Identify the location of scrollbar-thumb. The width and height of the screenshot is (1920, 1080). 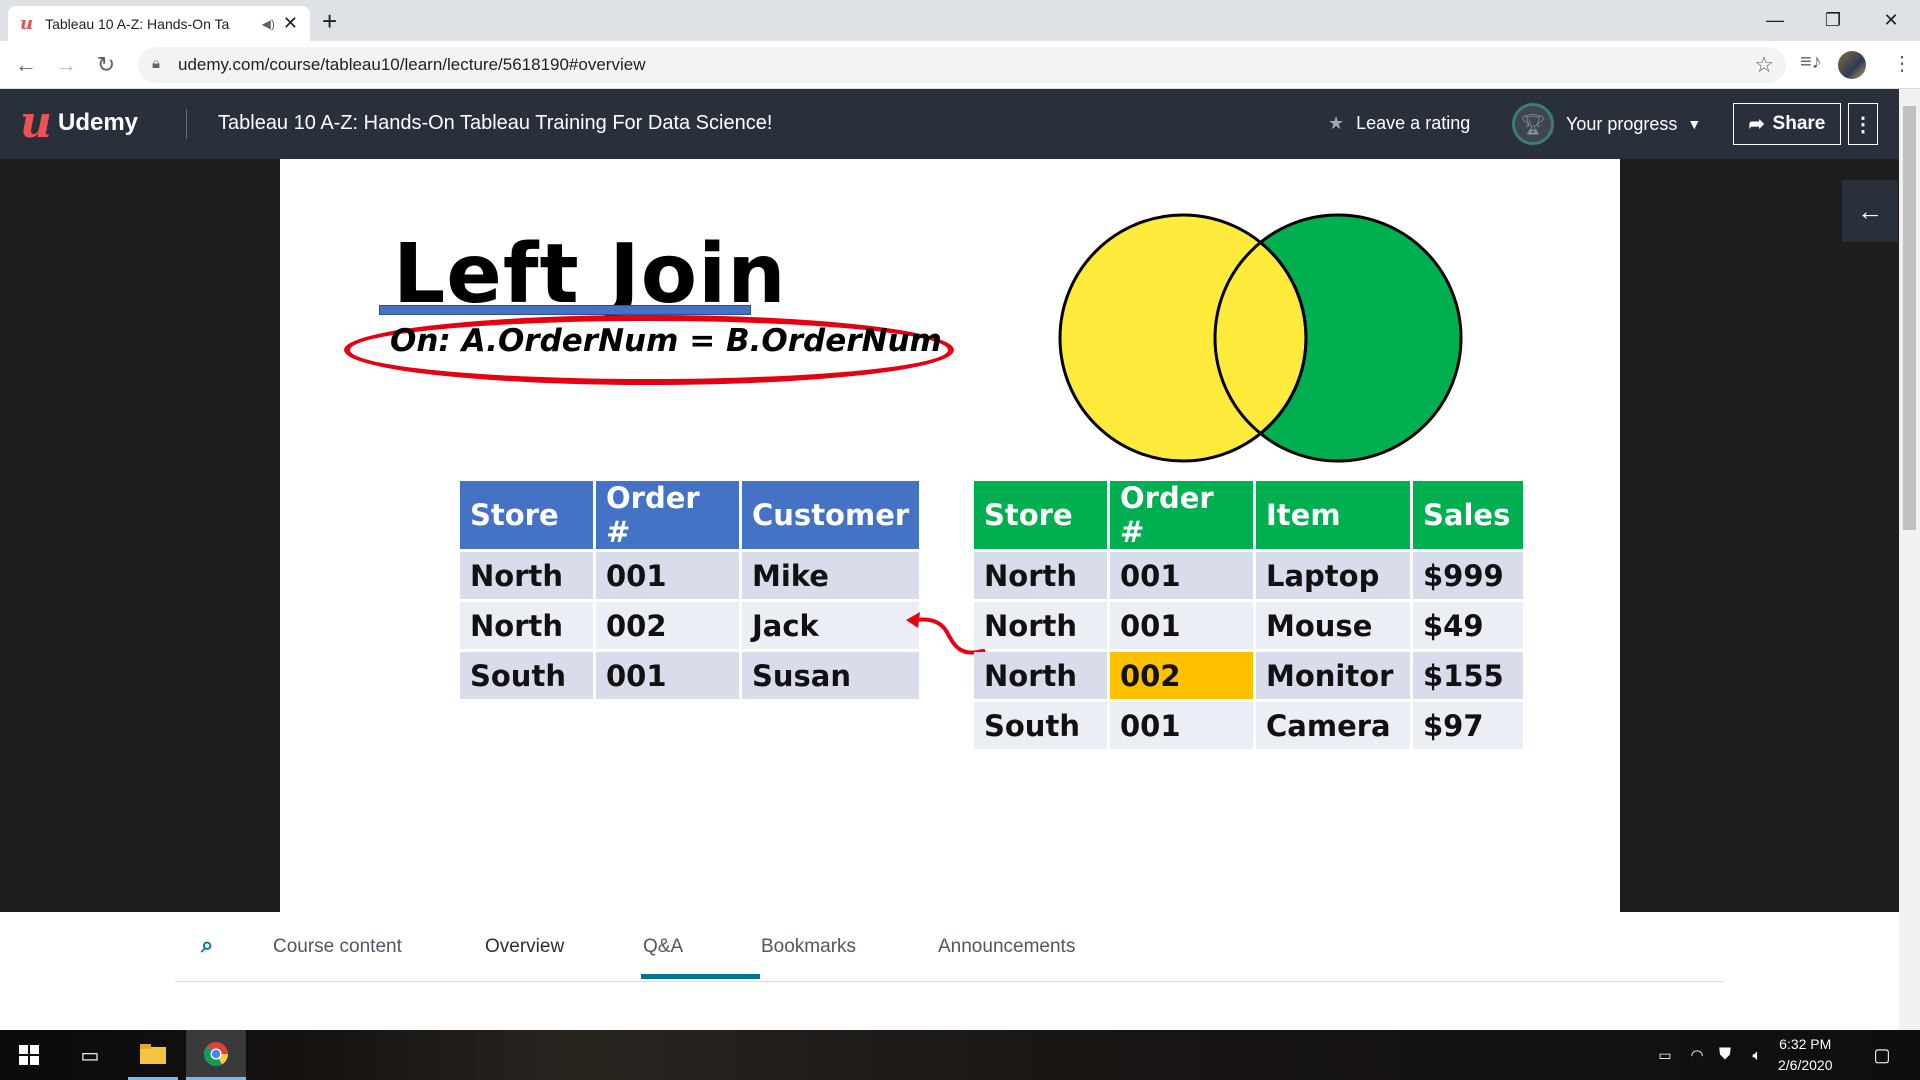
(1909, 318).